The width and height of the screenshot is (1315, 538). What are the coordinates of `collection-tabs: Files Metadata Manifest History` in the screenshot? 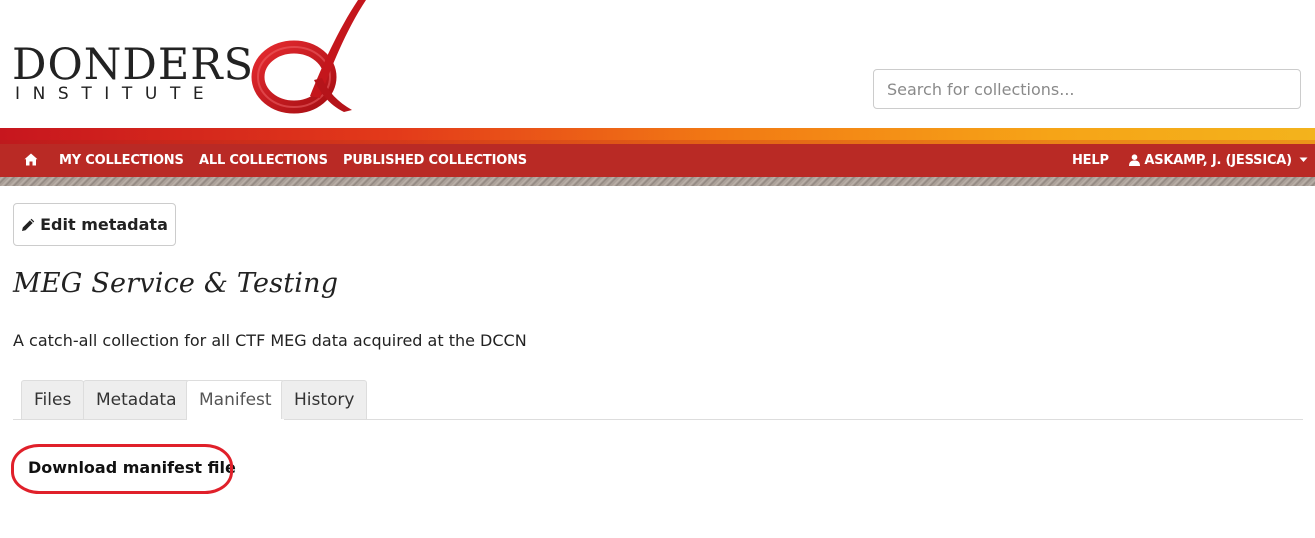 It's located at (658, 400).